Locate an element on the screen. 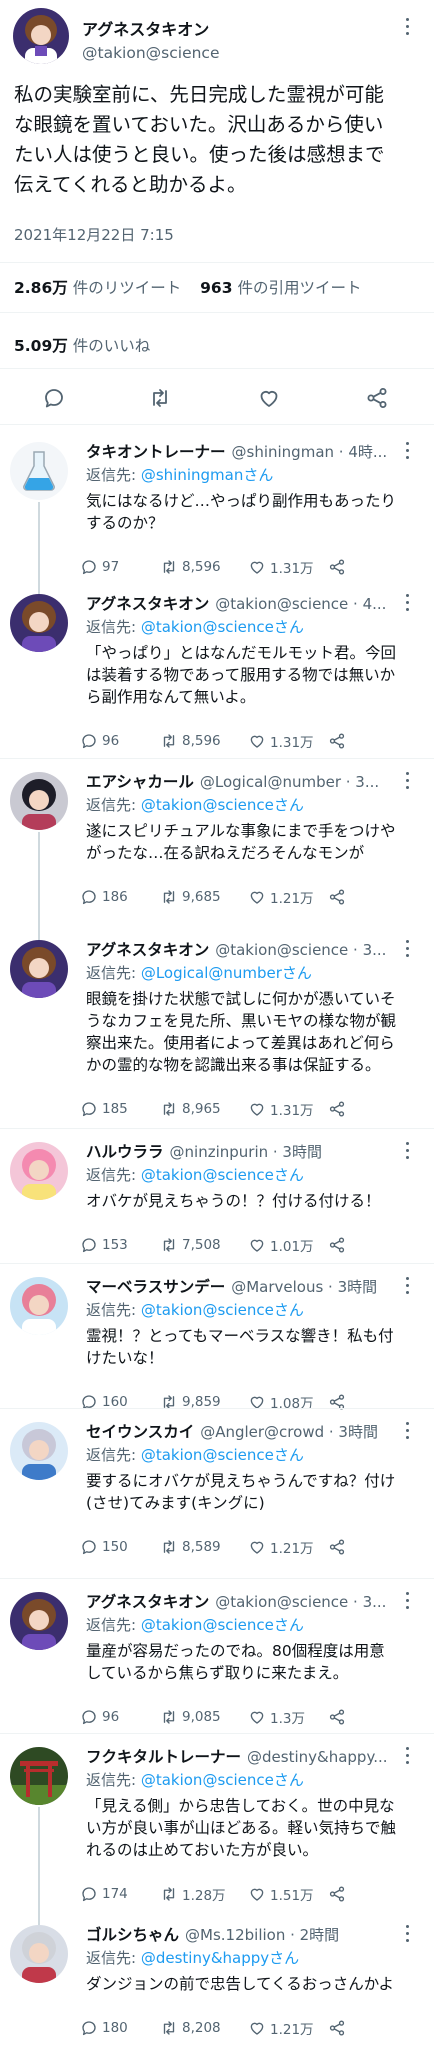 Image resolution: width=434 pixels, height=2048 pixels. main-timestamp: 2021年12月22日 7:15 is located at coordinates (94, 234).